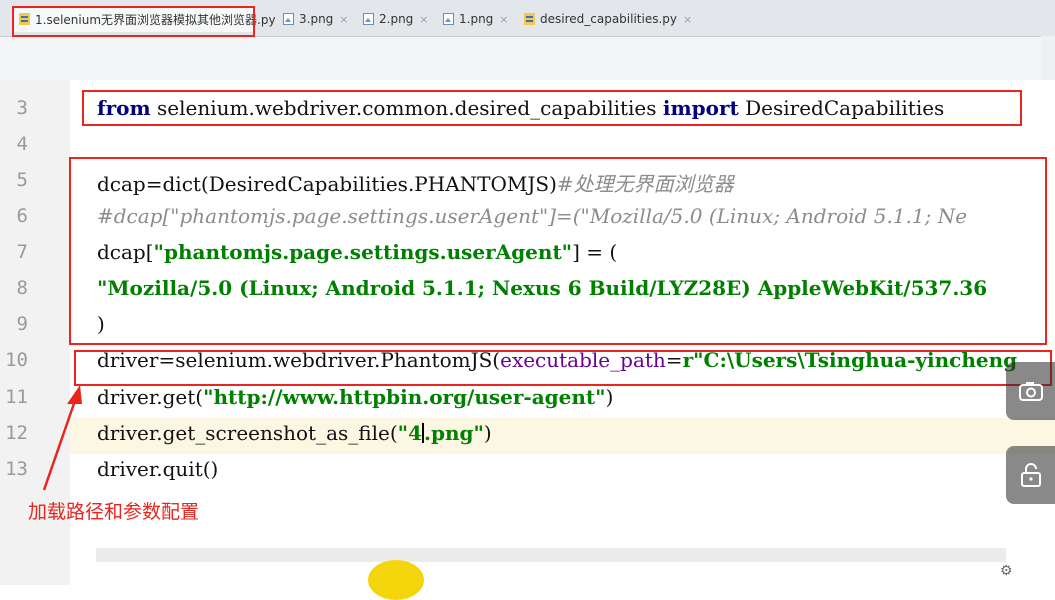  I want to click on camera-icon, so click(1030, 391).